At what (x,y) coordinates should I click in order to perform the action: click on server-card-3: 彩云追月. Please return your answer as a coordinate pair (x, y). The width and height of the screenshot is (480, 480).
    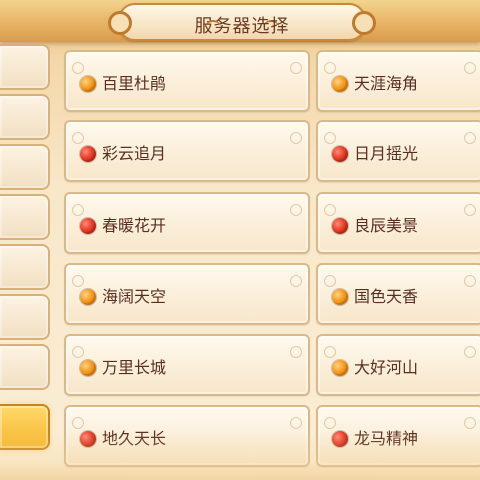
    Looking at the image, I should click on (187, 151).